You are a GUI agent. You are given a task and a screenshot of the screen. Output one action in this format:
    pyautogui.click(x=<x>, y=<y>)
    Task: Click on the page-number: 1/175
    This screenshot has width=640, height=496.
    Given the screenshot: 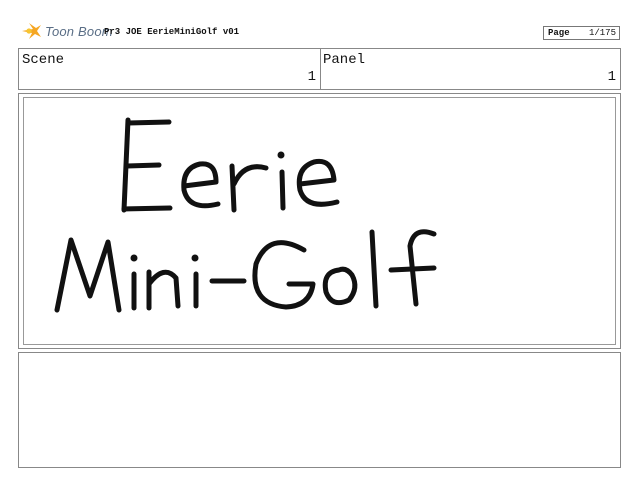 What is the action you would take?
    pyautogui.click(x=602, y=33)
    